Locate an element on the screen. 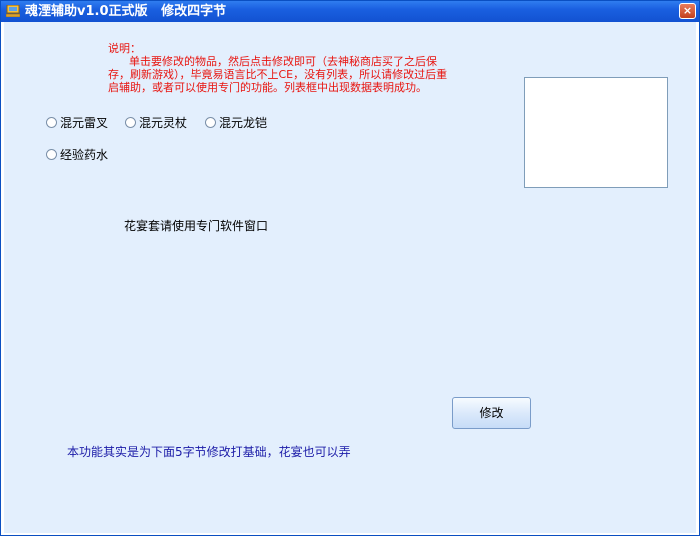 The image size is (700, 536). radio-experience-potion: 经验药水 is located at coordinates (77, 154).